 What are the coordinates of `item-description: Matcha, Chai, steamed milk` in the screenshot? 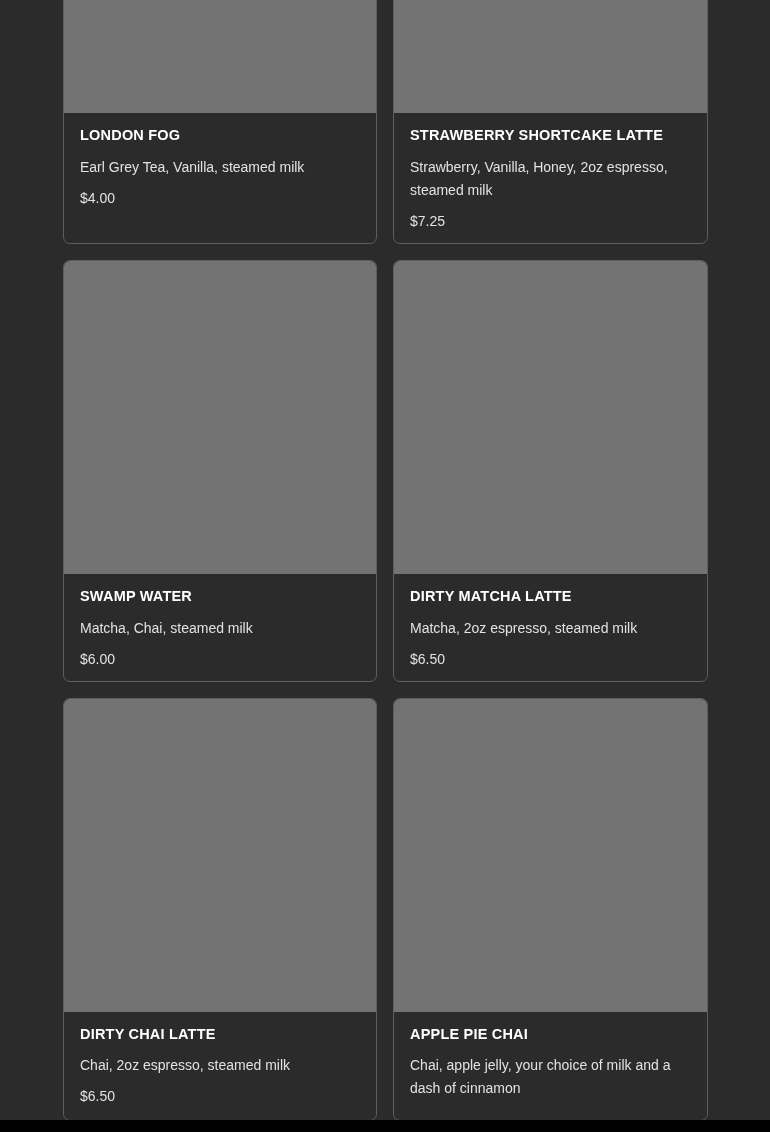 It's located at (167, 628).